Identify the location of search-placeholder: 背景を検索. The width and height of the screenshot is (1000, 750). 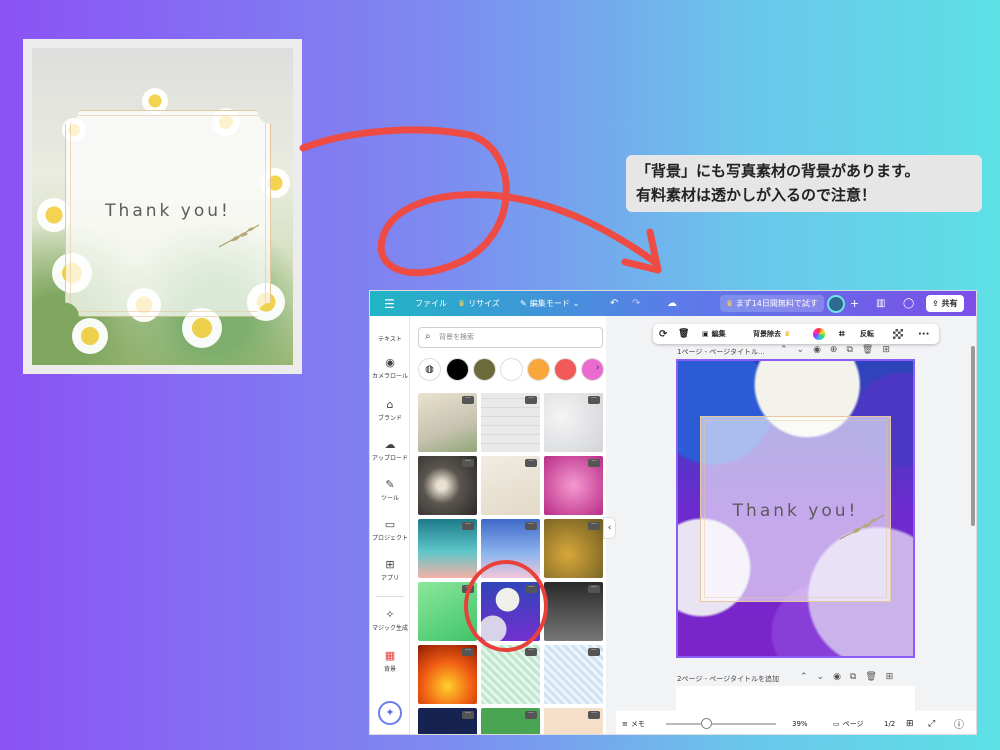
(456, 337).